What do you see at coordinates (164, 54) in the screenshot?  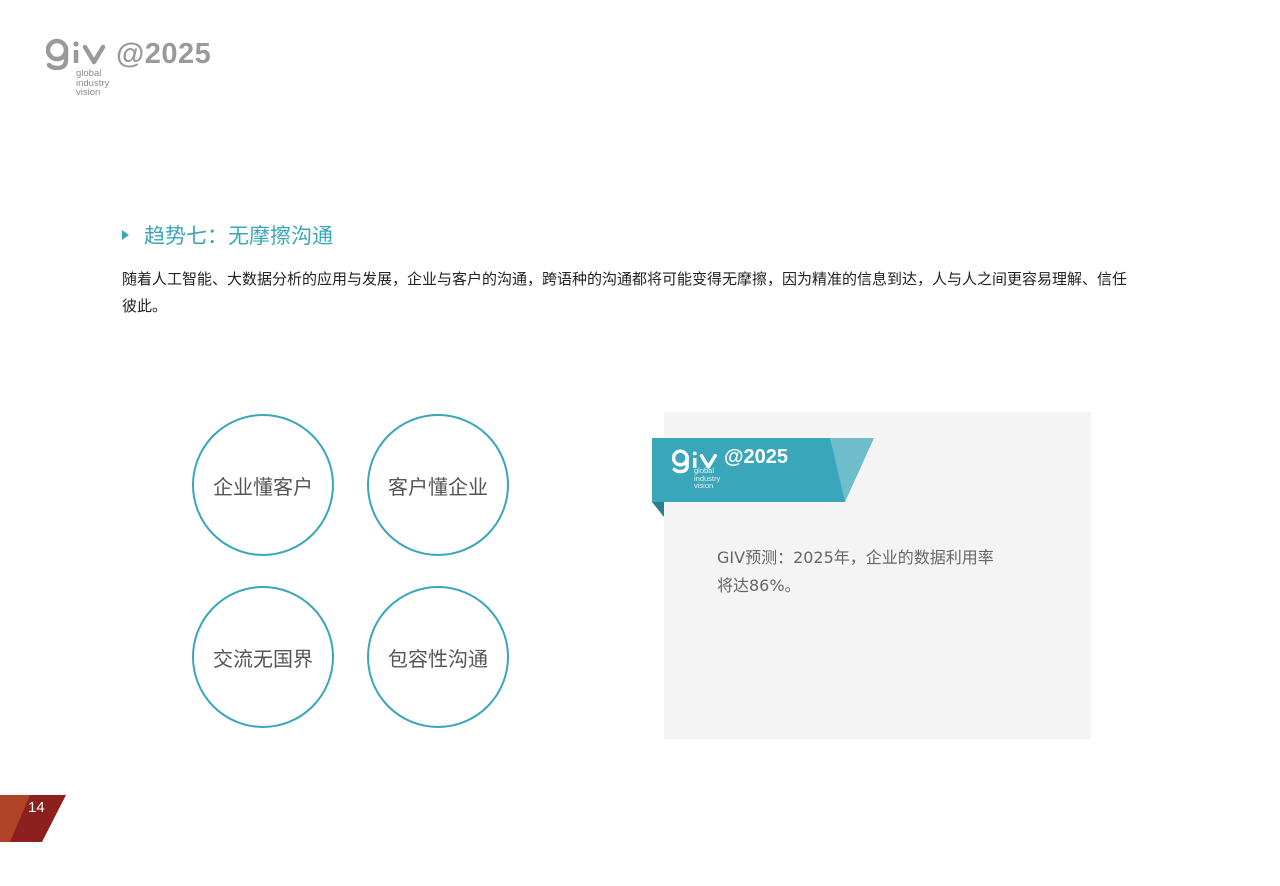 I see `logo-year: @2025` at bounding box center [164, 54].